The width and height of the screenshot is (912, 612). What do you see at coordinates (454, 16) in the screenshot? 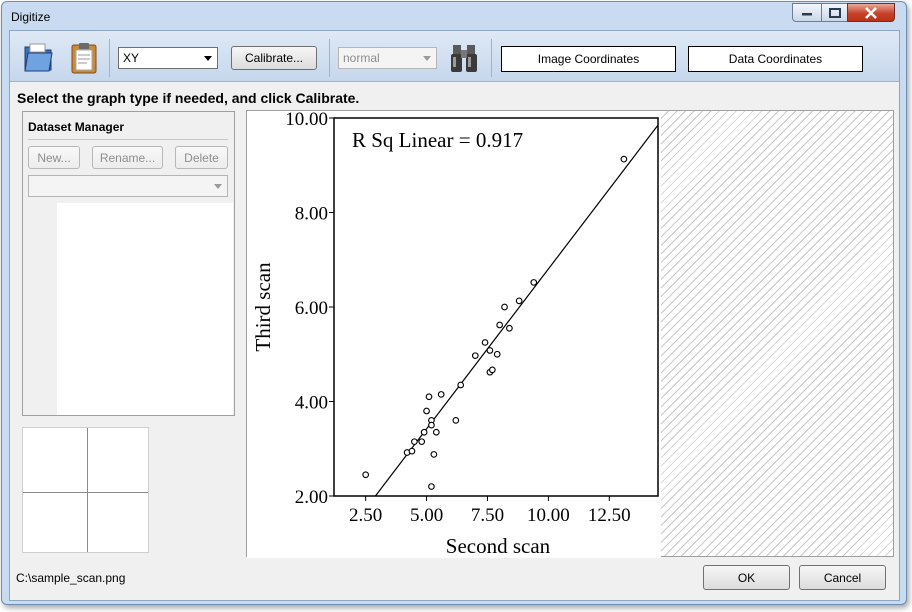
I see `title-bar: Digitize` at bounding box center [454, 16].